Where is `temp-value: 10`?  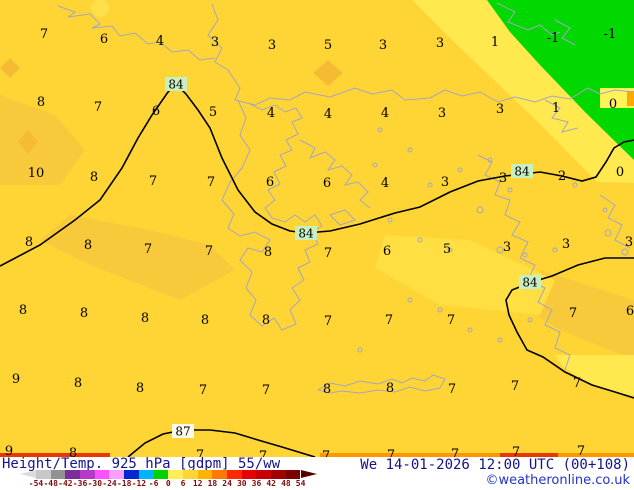 temp-value: 10 is located at coordinates (36, 173).